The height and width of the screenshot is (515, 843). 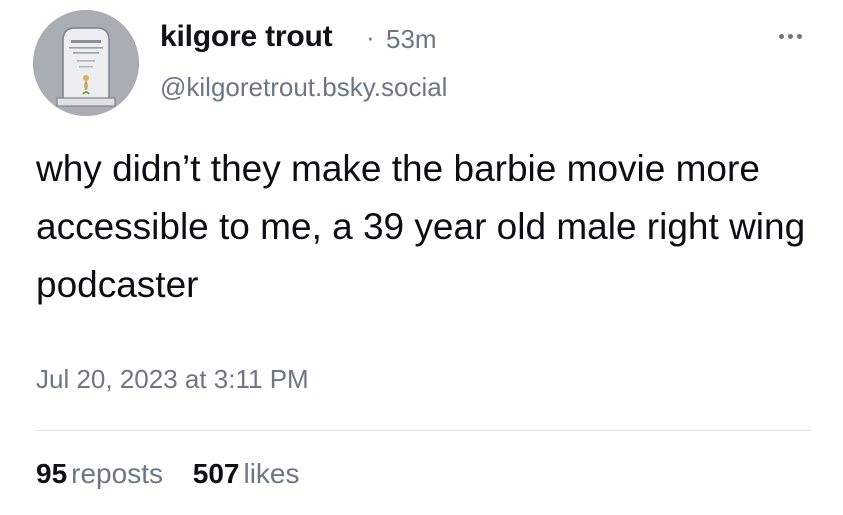 I want to click on likes-stat: 507 likes, so click(x=246, y=474).